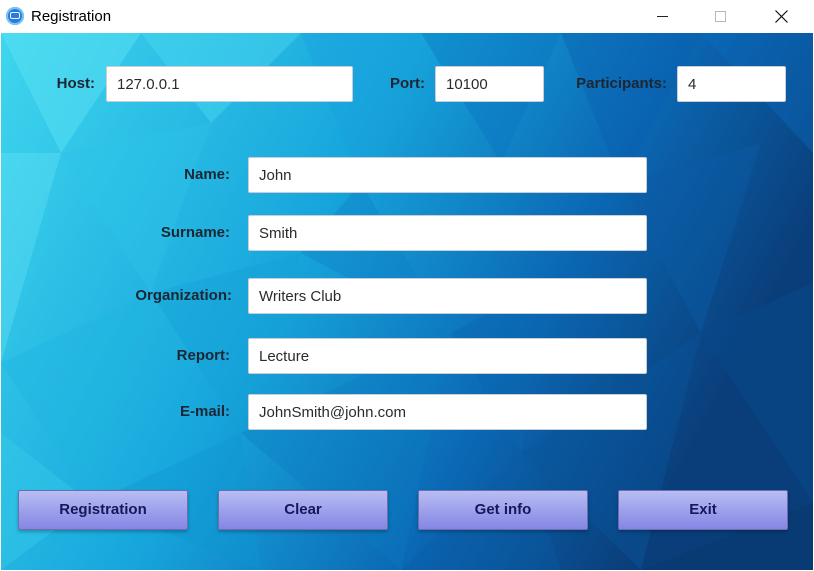 Image resolution: width=814 pixels, height=571 pixels. I want to click on registration-button: Registration, so click(103, 510).